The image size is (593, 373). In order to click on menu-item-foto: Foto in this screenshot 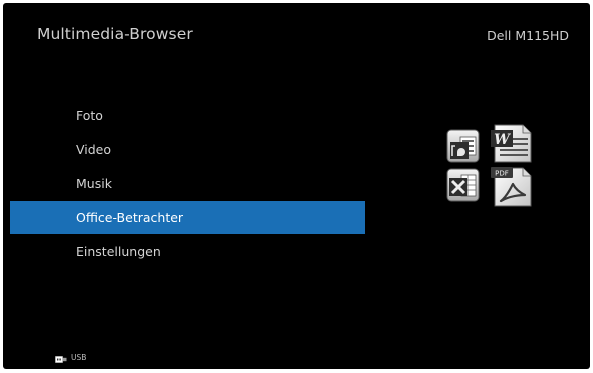, I will do `click(187, 115)`.